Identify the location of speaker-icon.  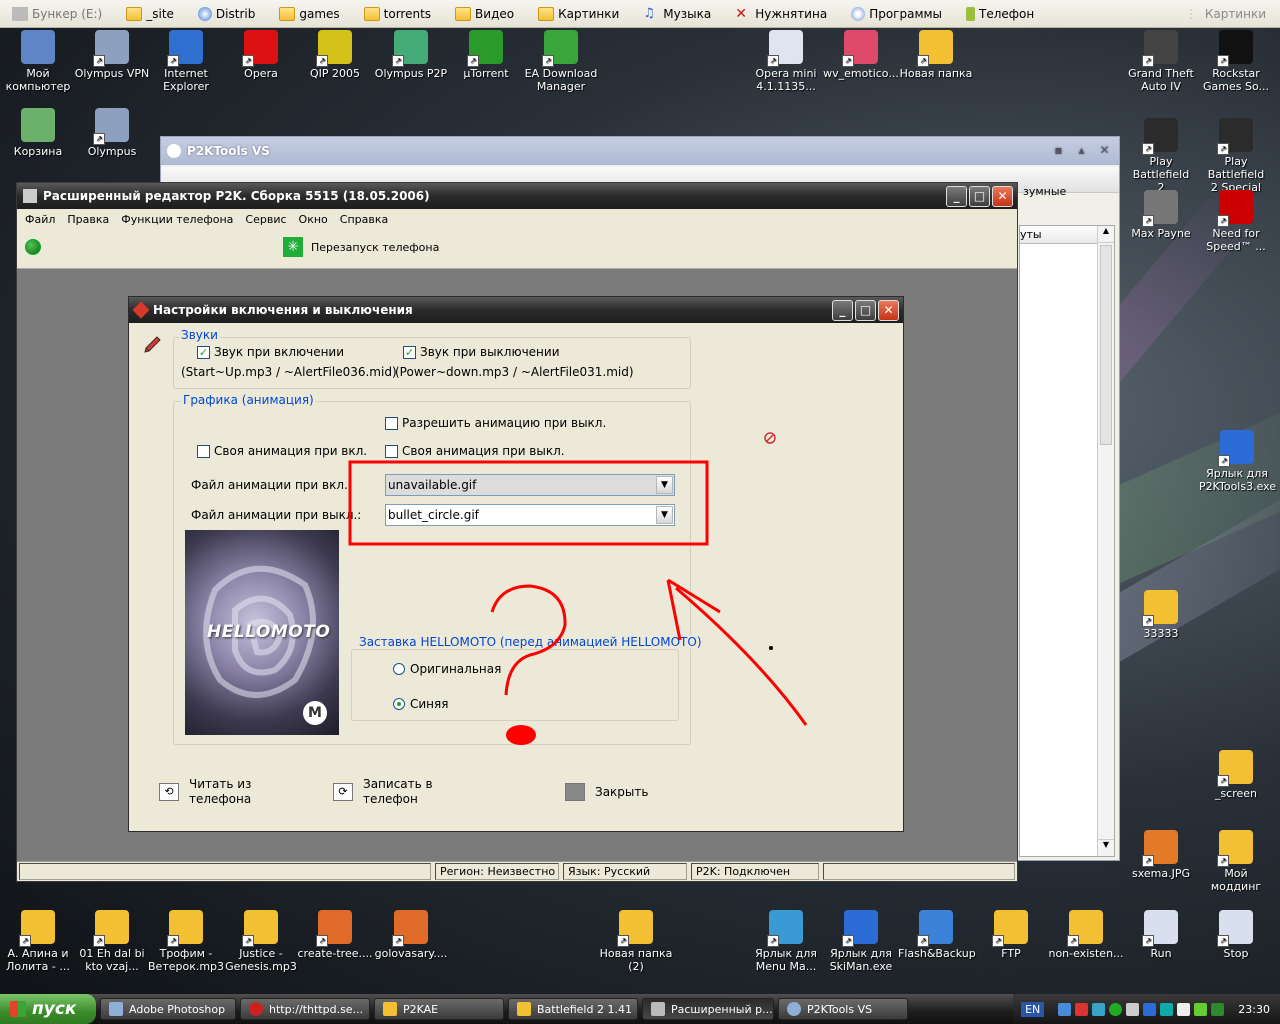
(1184, 1009).